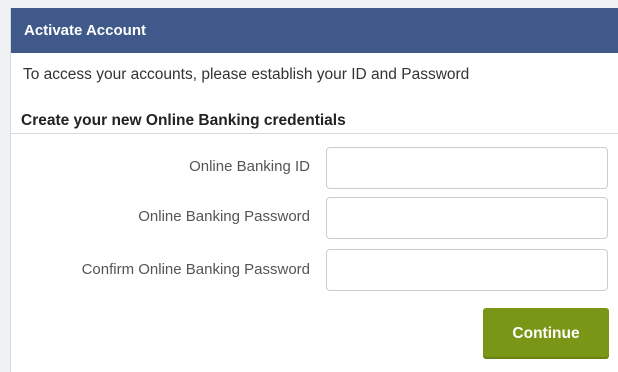 Image resolution: width=618 pixels, height=372 pixels. What do you see at coordinates (224, 216) in the screenshot?
I see `online-banking-password-label: Online Banking Password` at bounding box center [224, 216].